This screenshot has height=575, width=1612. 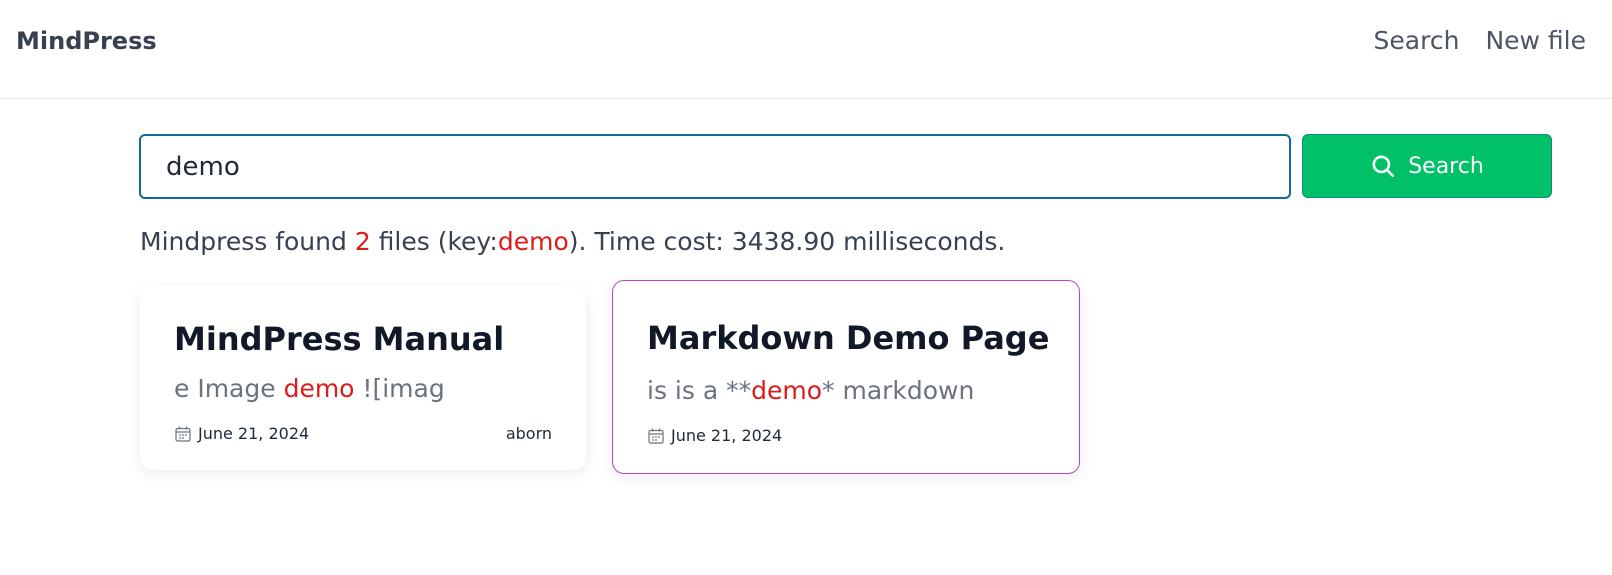 I want to click on card-excerpt: is is a **demo* markdown, so click(x=810, y=390).